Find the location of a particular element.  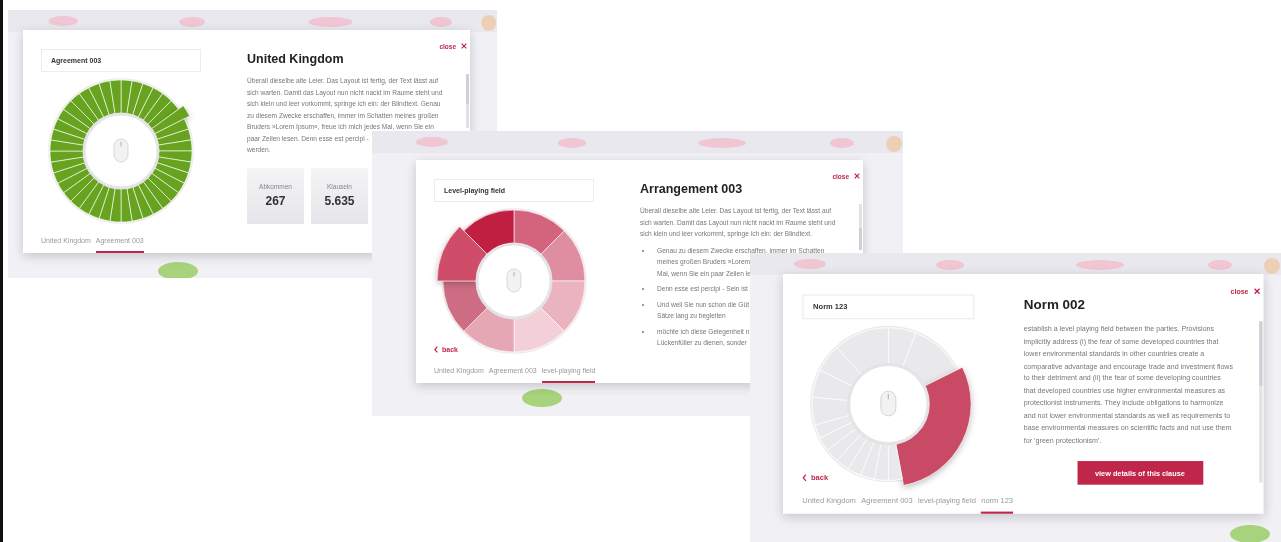

dialog-title: Norm 002 is located at coordinates (1055, 305).